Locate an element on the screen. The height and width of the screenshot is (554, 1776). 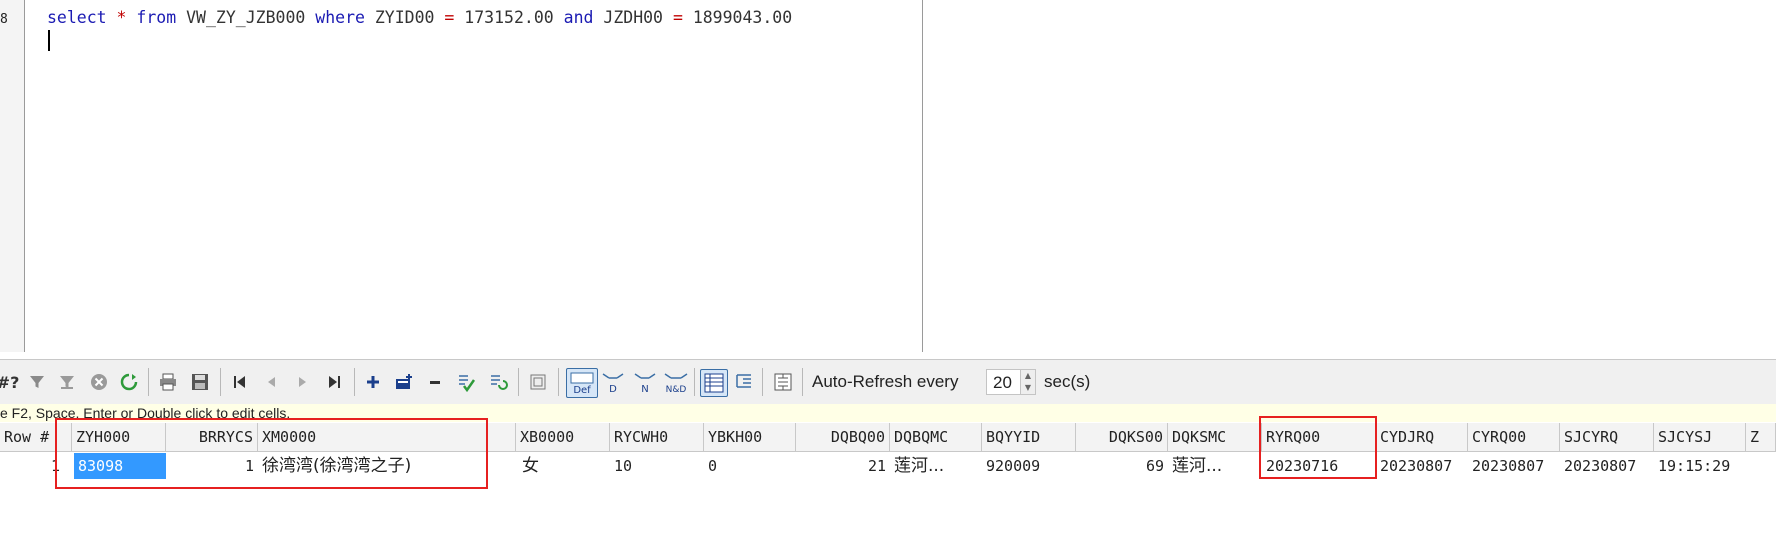
result-toolbar: #? is located at coordinates (888, 382).